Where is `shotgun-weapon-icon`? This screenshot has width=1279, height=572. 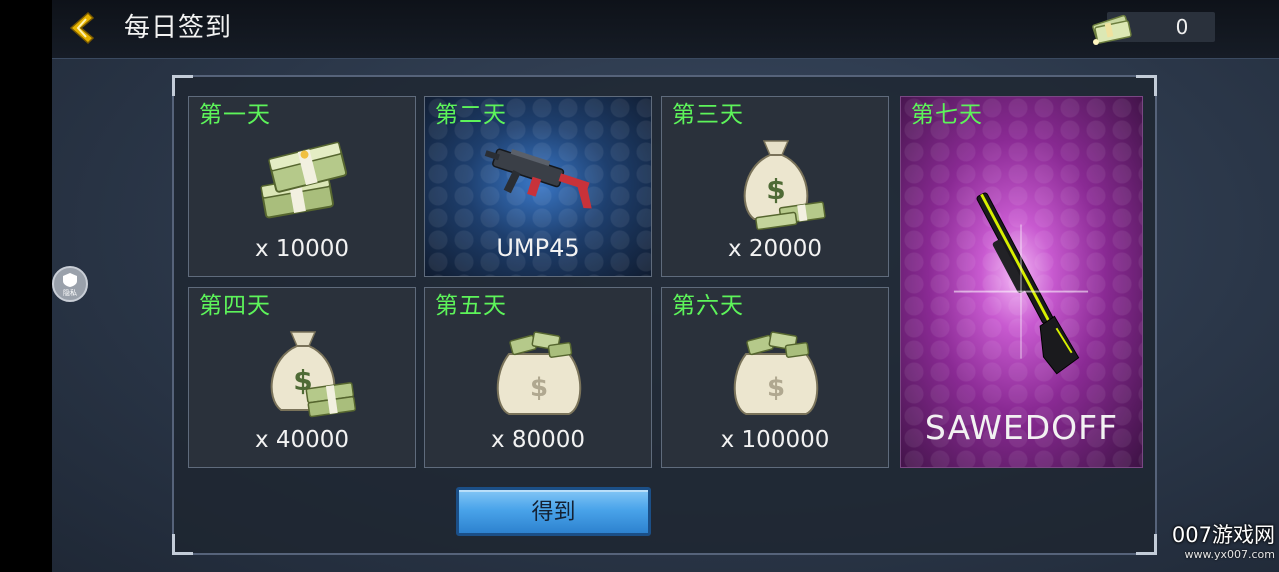
shotgun-weapon-icon is located at coordinates (1021, 283).